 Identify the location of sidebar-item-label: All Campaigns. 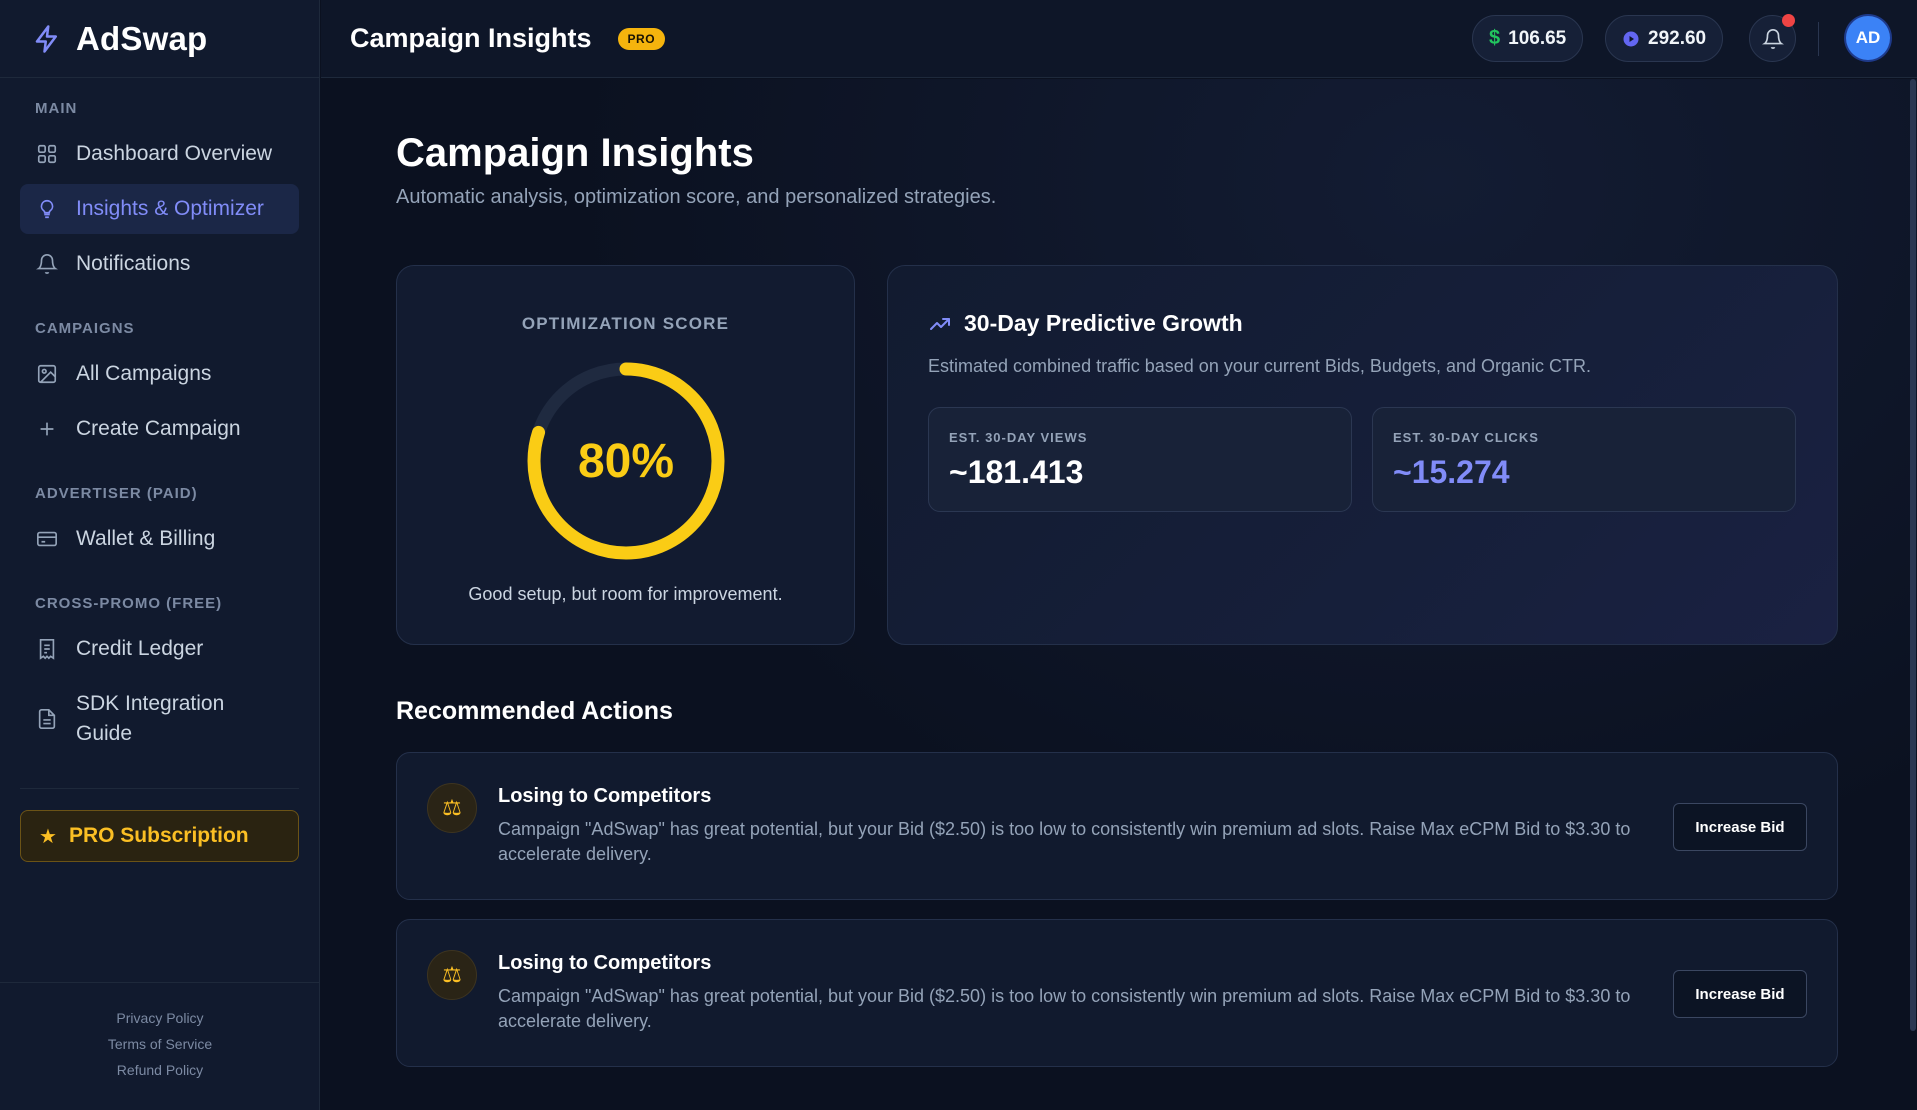
(144, 373).